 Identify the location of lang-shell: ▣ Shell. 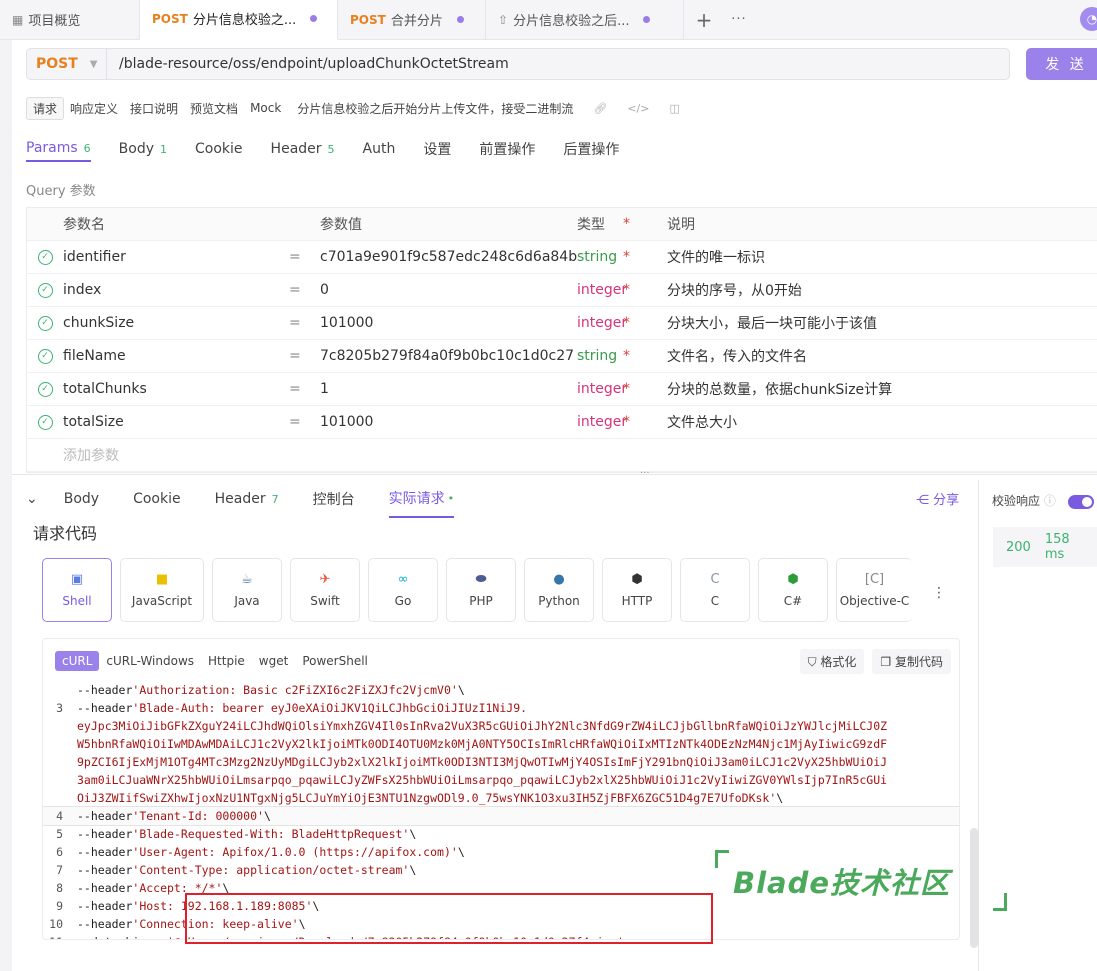
(77, 590).